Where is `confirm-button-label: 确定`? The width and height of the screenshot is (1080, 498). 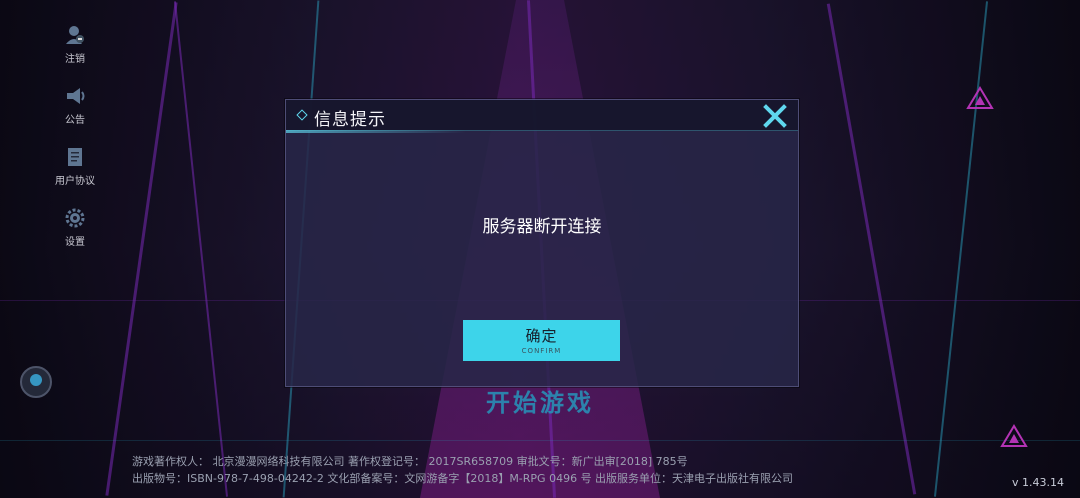
confirm-button-label: 确定 is located at coordinates (541, 336).